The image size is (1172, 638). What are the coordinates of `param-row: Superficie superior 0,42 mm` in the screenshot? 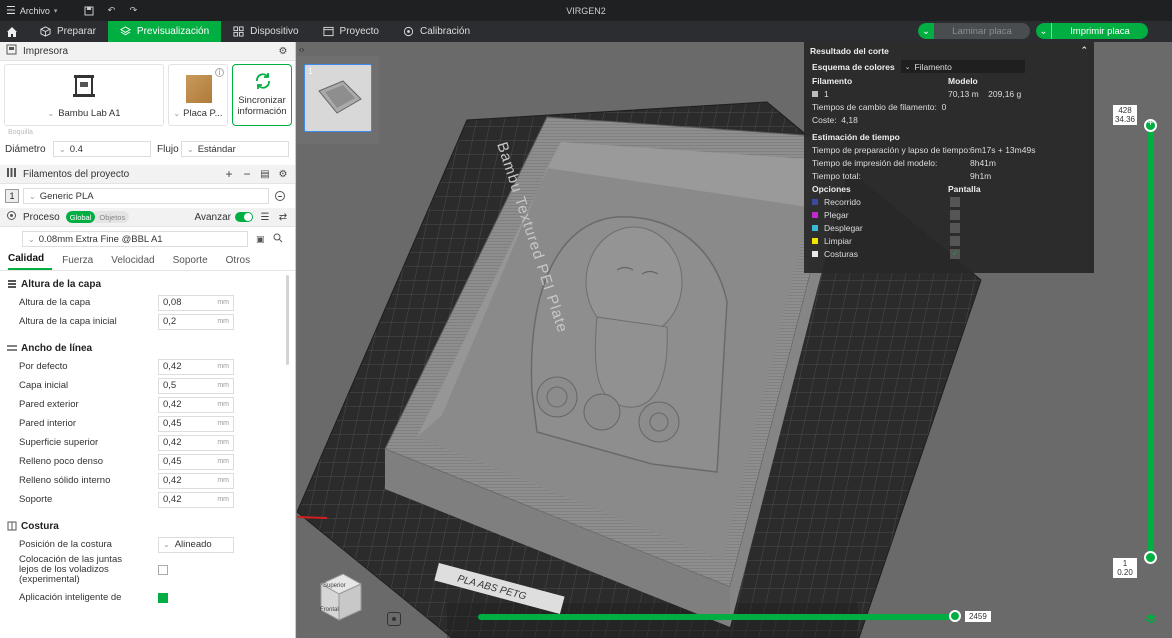 It's located at (147, 442).